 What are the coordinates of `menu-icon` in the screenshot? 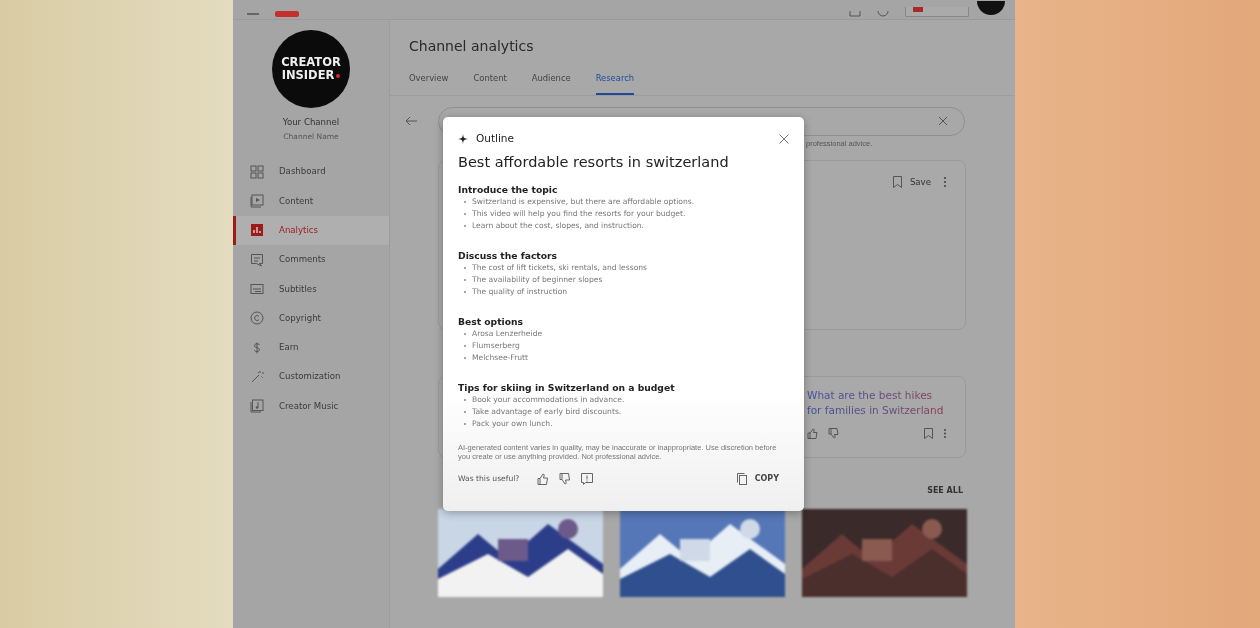 It's located at (253, 15).